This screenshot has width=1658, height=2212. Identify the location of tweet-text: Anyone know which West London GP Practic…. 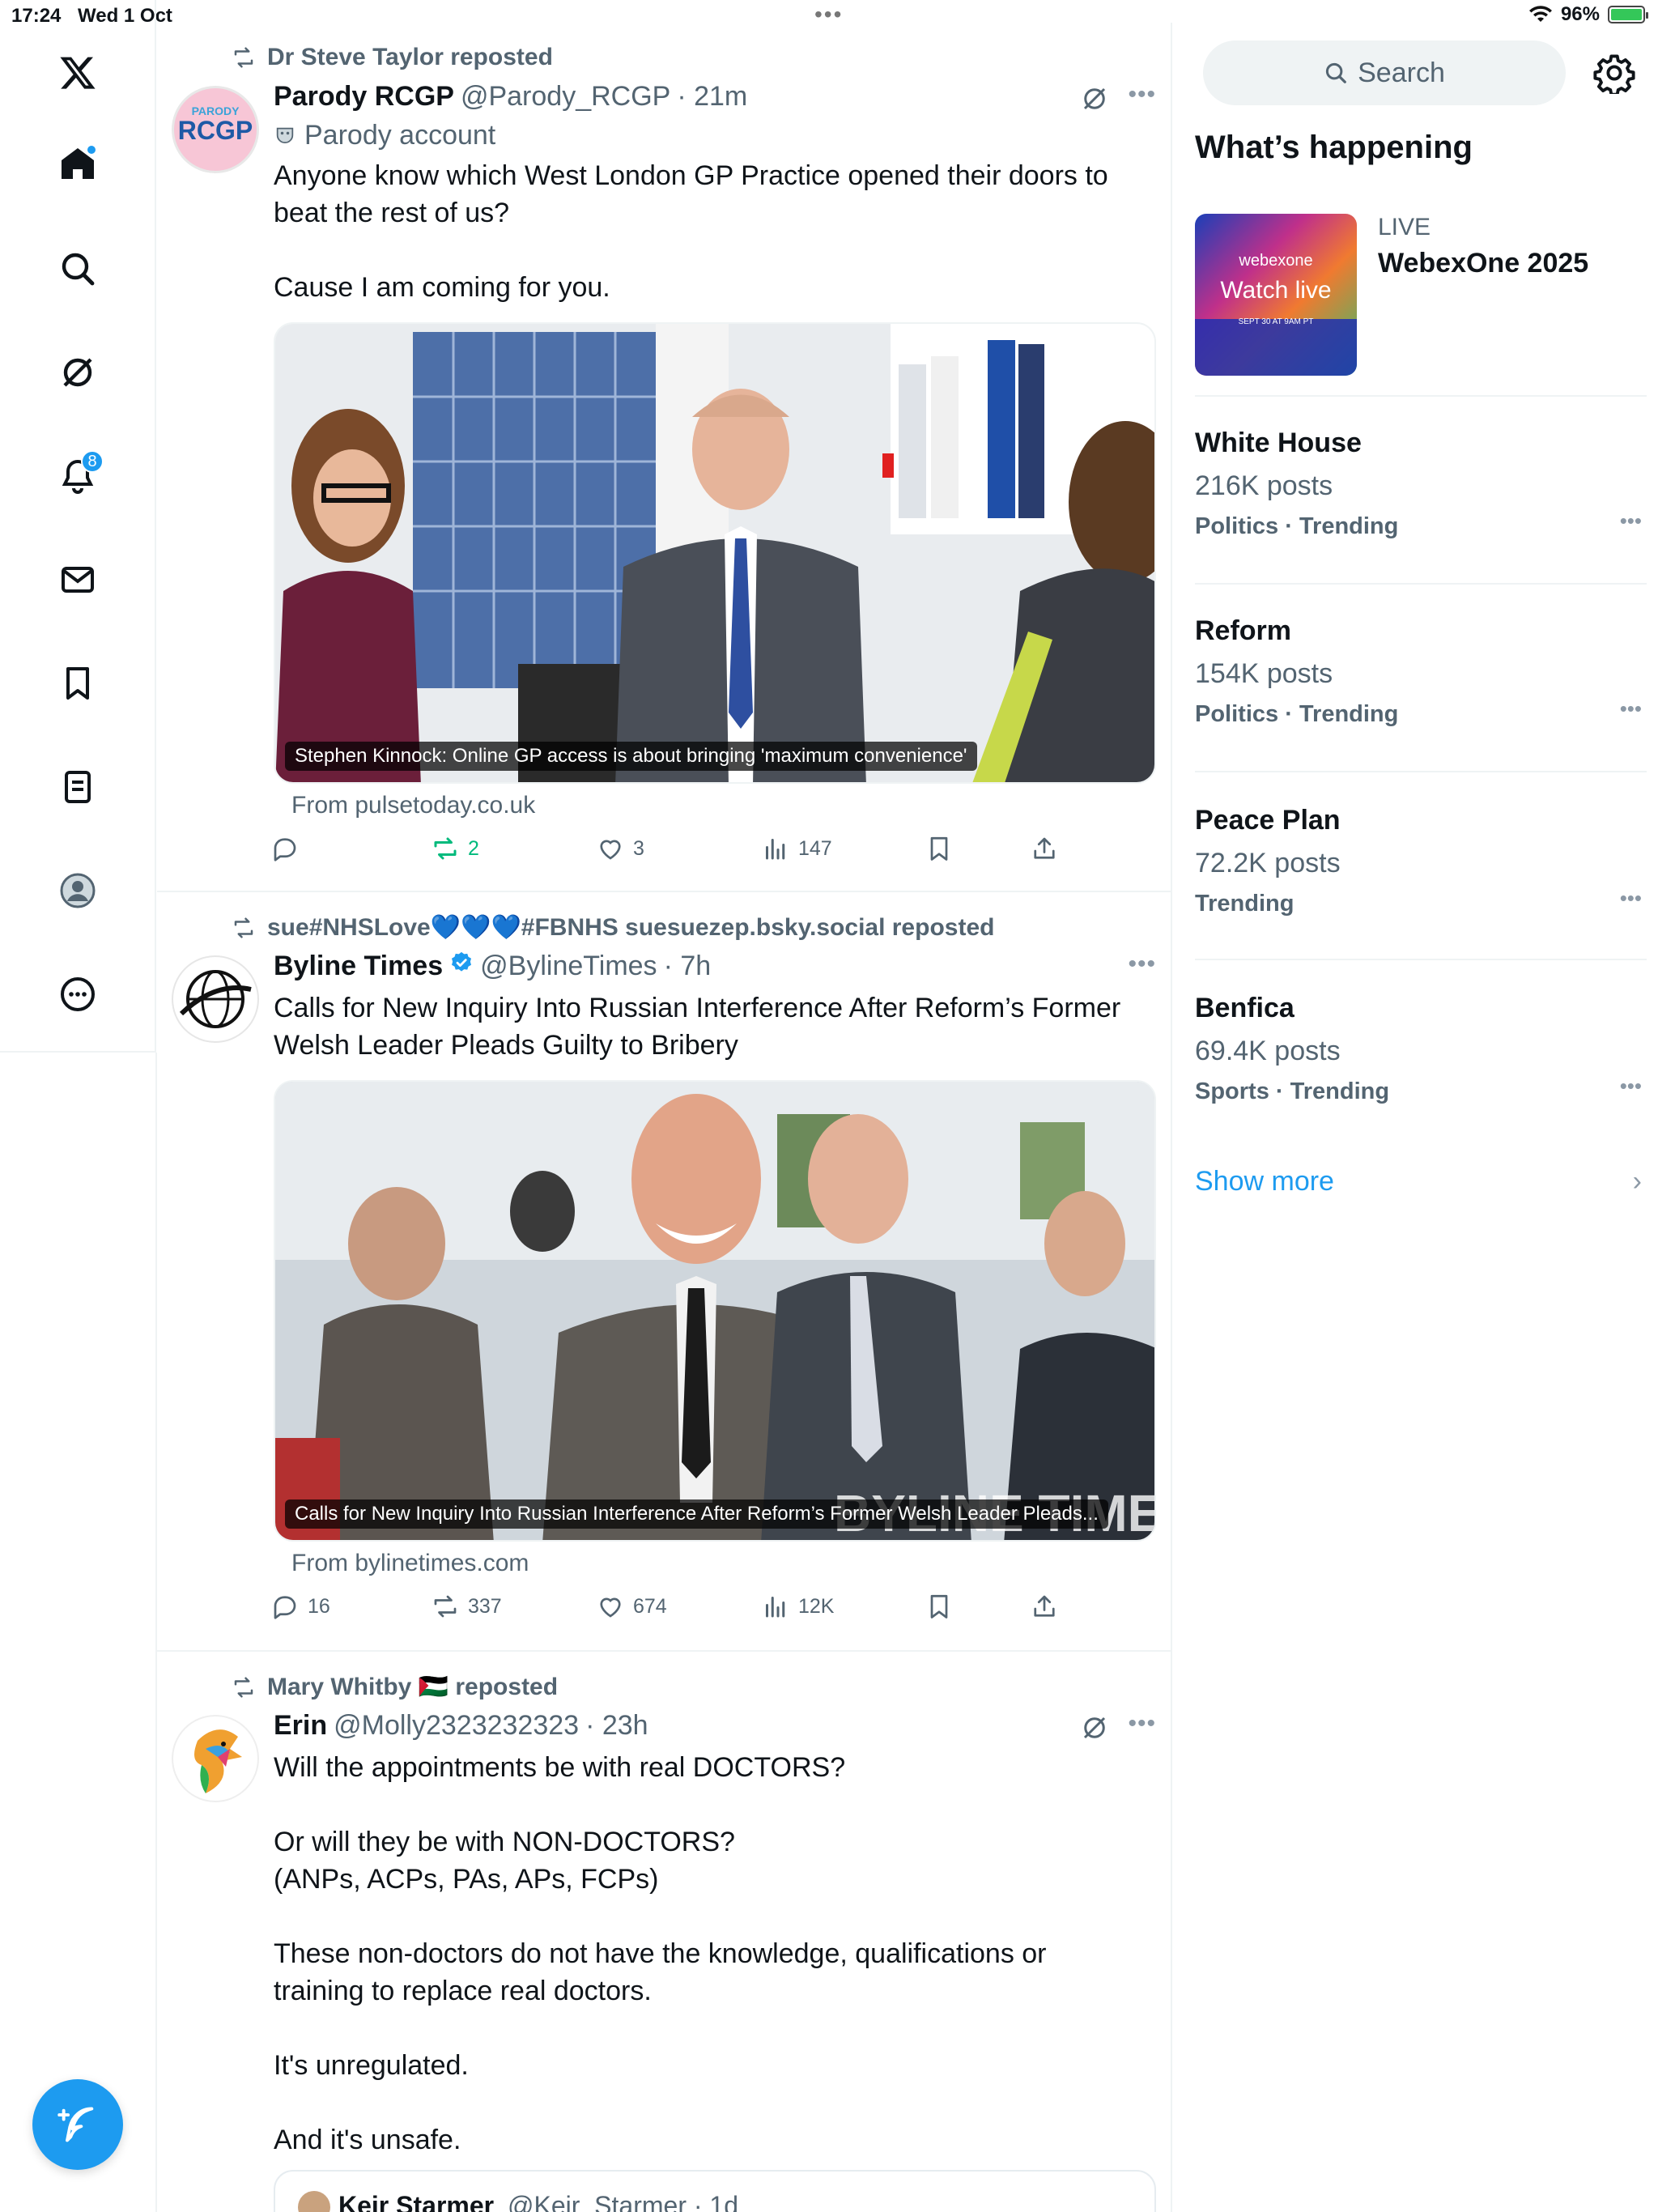
(691, 232).